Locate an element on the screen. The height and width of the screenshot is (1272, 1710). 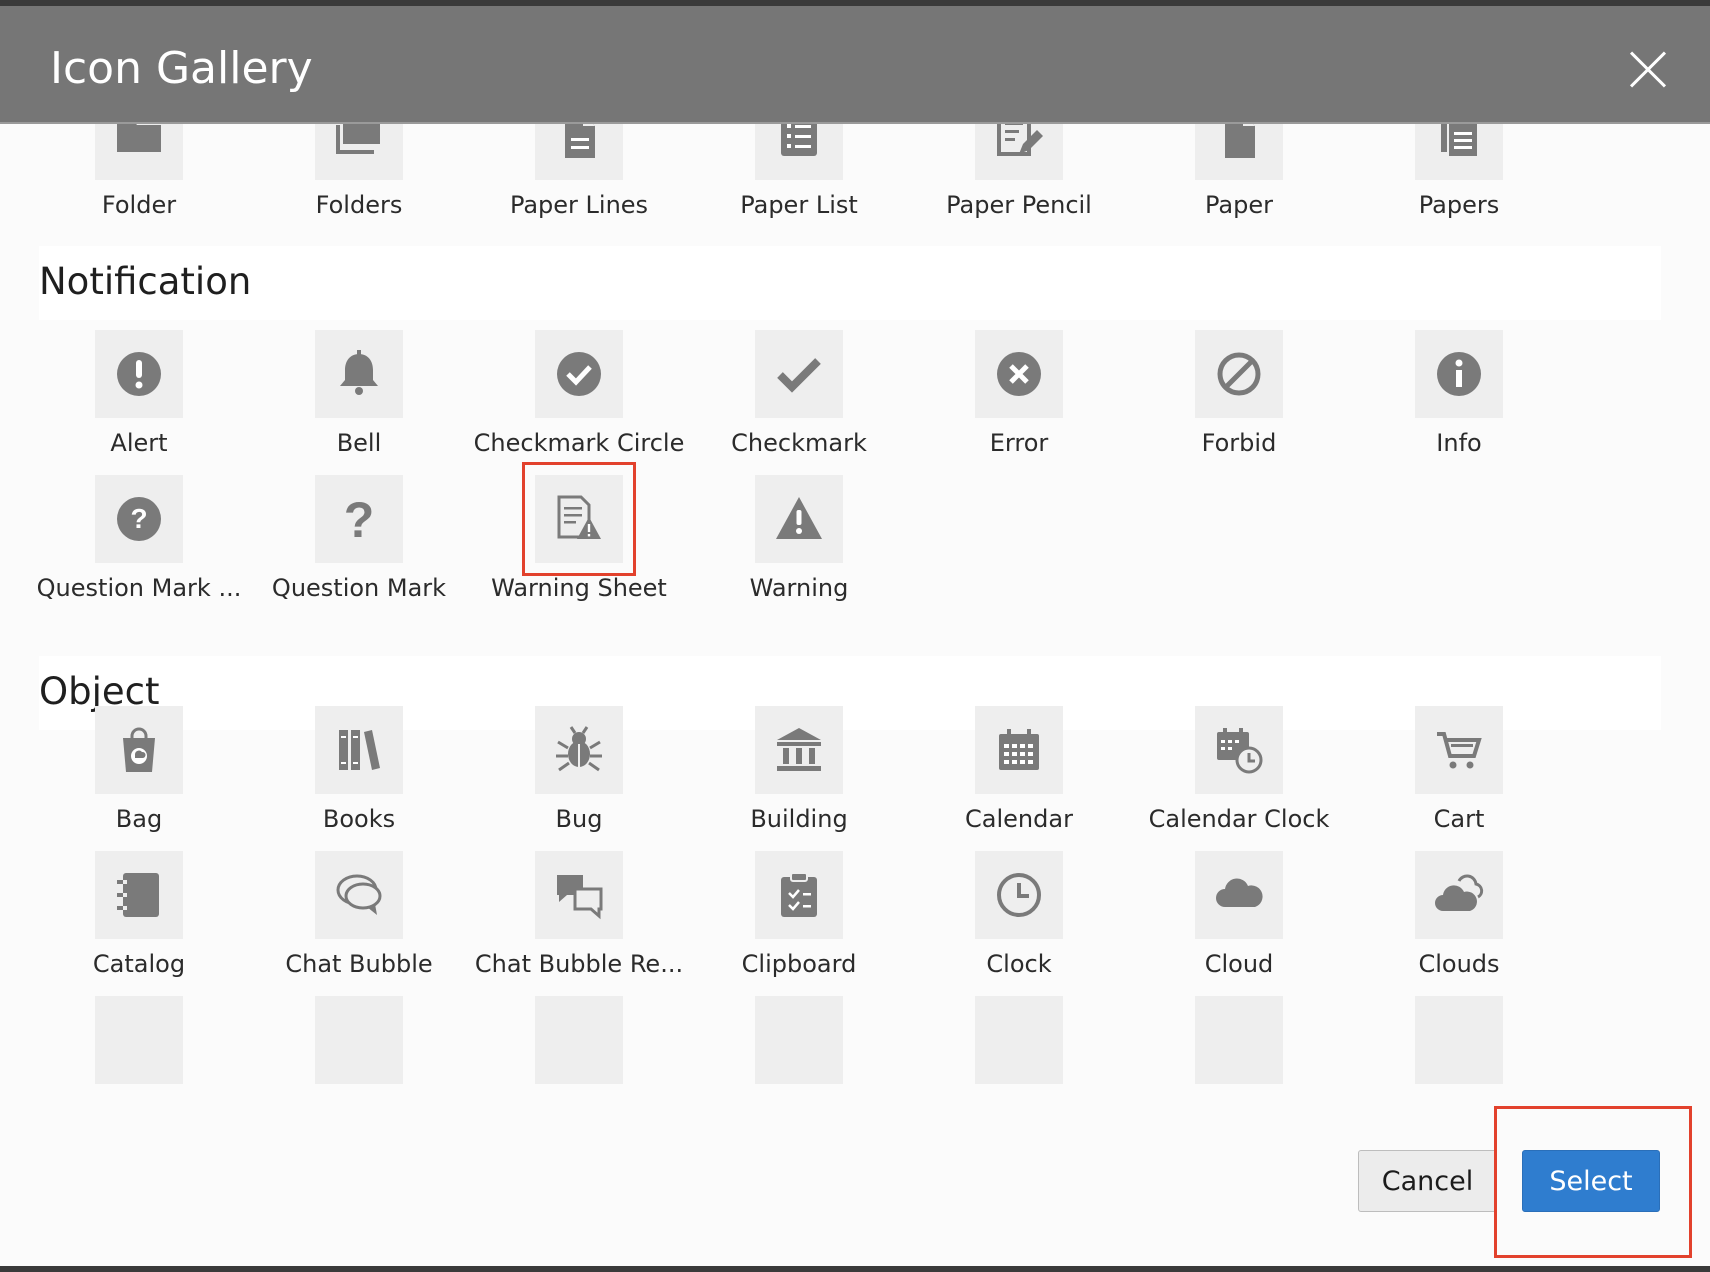
cloud-icon is located at coordinates (1239, 895).